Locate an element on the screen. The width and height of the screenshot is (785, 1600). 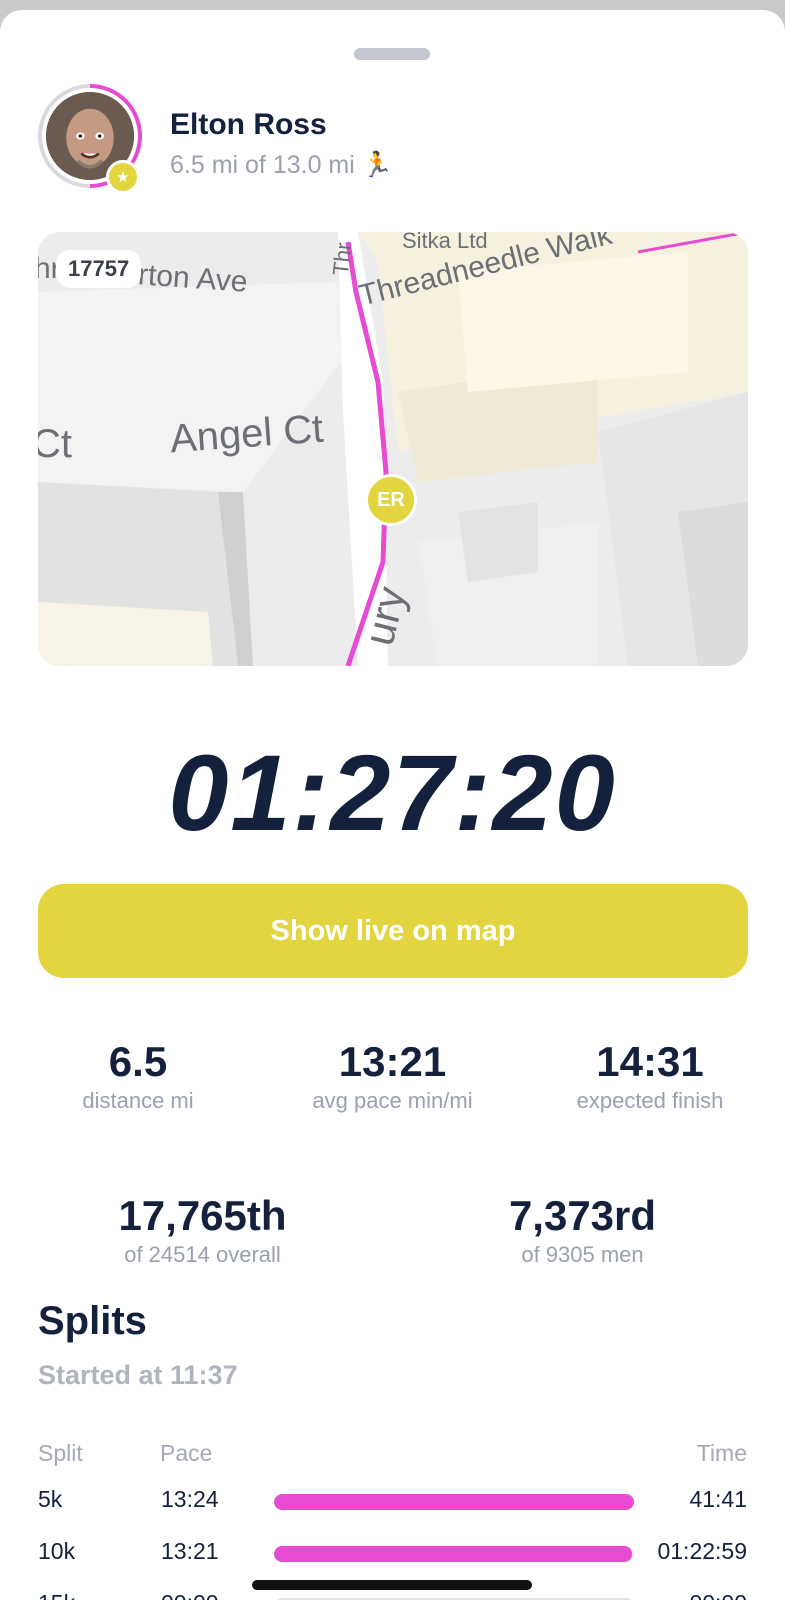
runner-icon: 🏃 is located at coordinates (377, 164).